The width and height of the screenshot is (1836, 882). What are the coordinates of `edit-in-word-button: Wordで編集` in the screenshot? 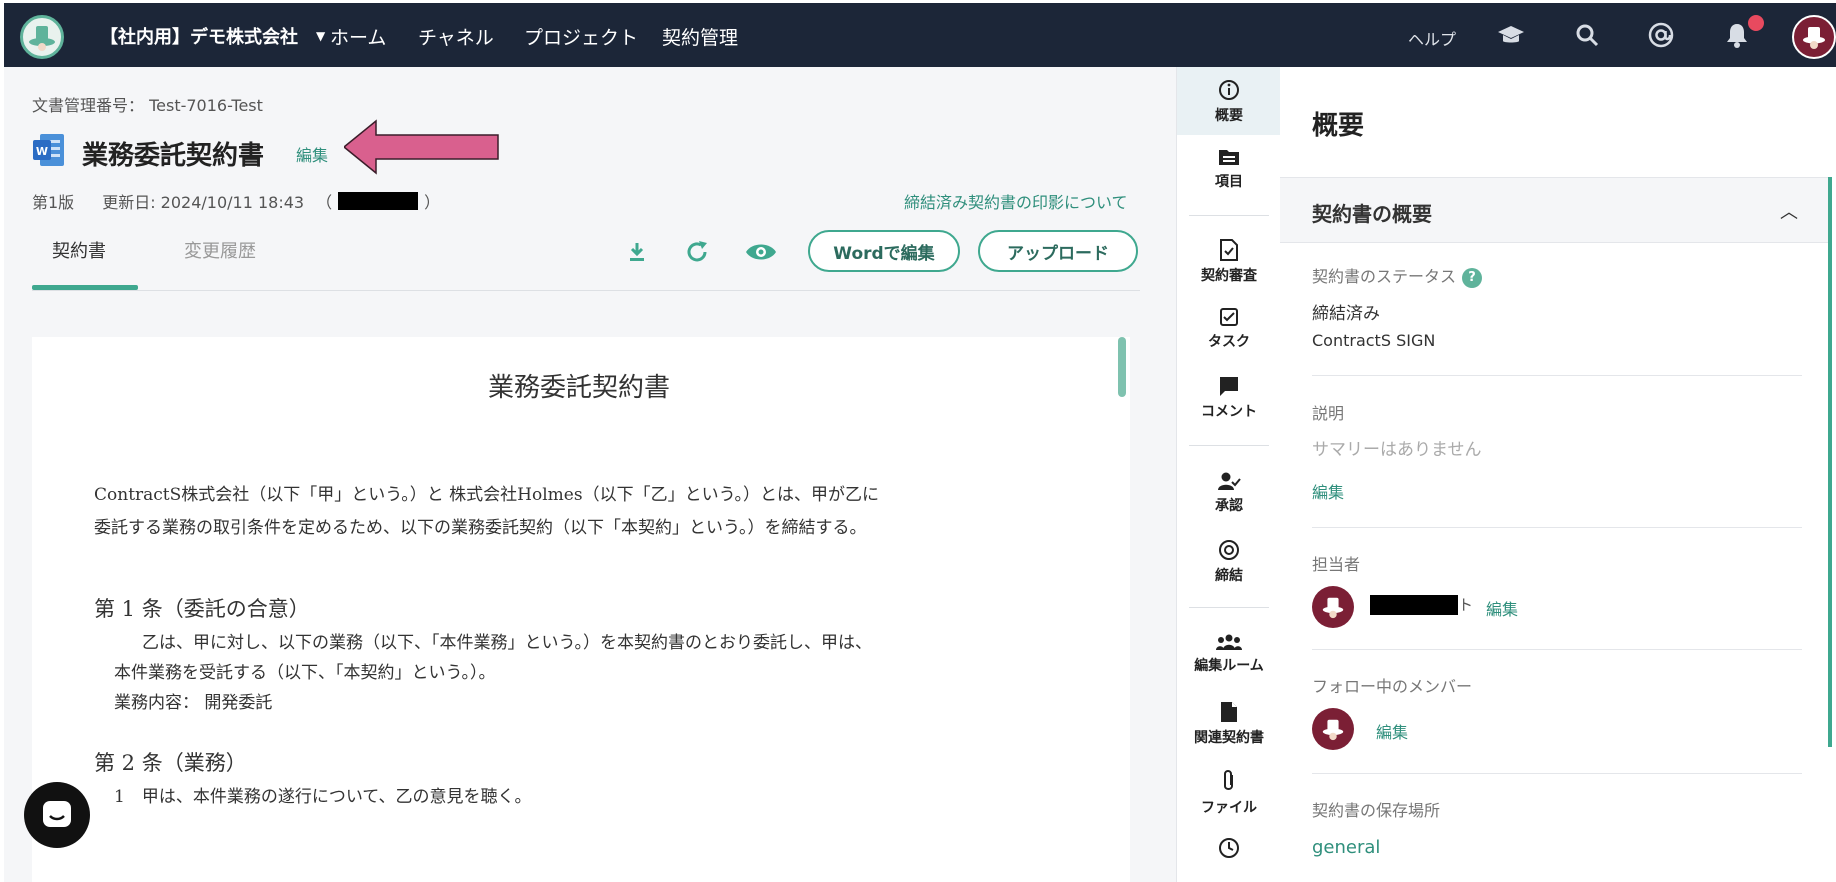 It's located at (884, 251).